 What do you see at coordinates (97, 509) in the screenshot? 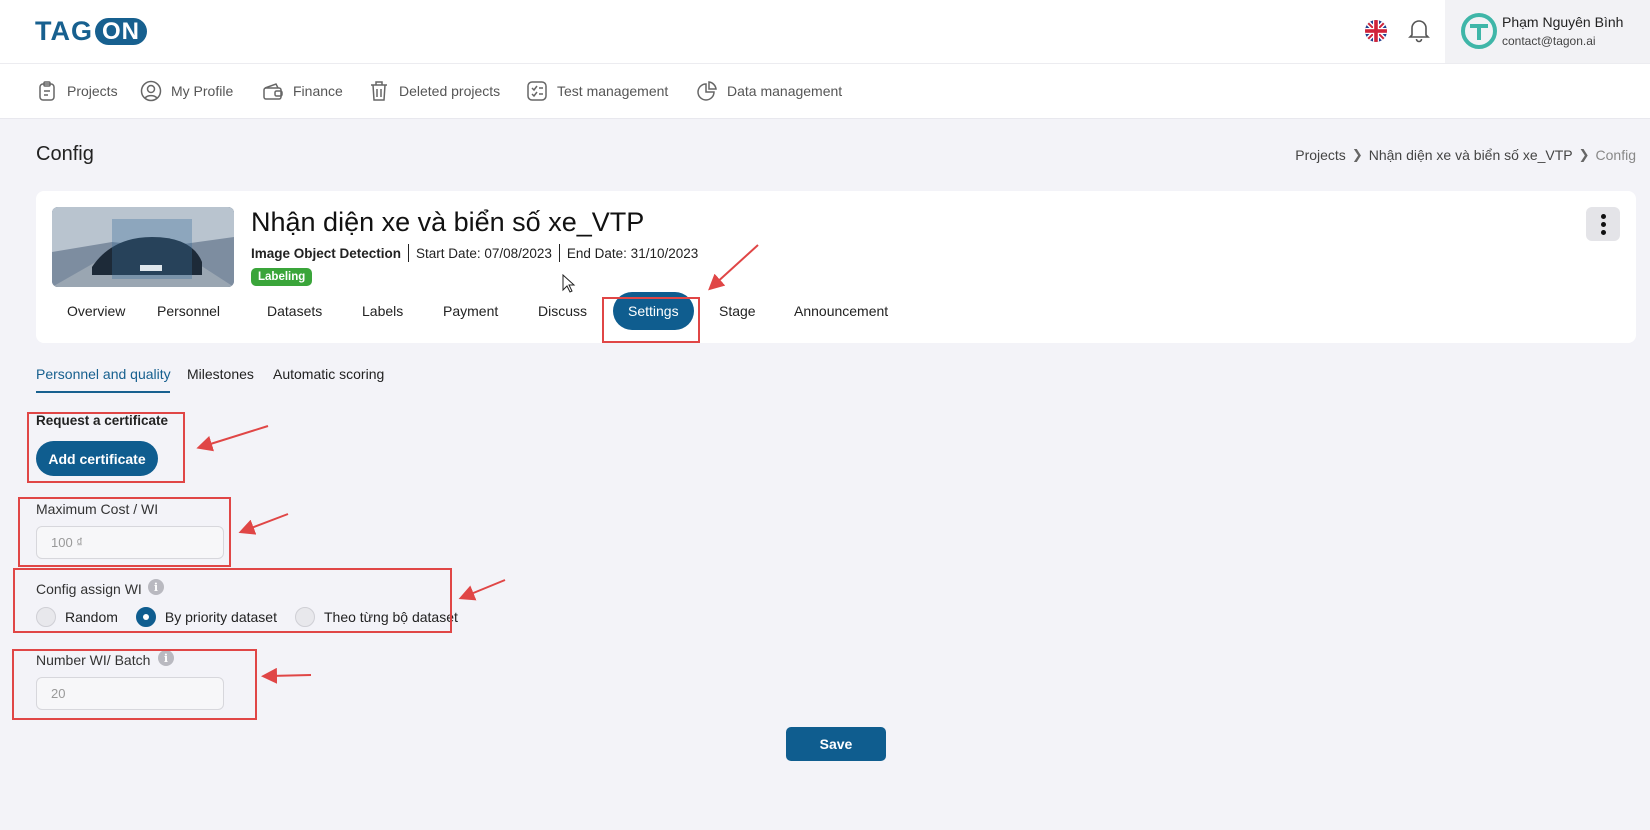
I see `max-cost-label: Maximum Cost / WI` at bounding box center [97, 509].